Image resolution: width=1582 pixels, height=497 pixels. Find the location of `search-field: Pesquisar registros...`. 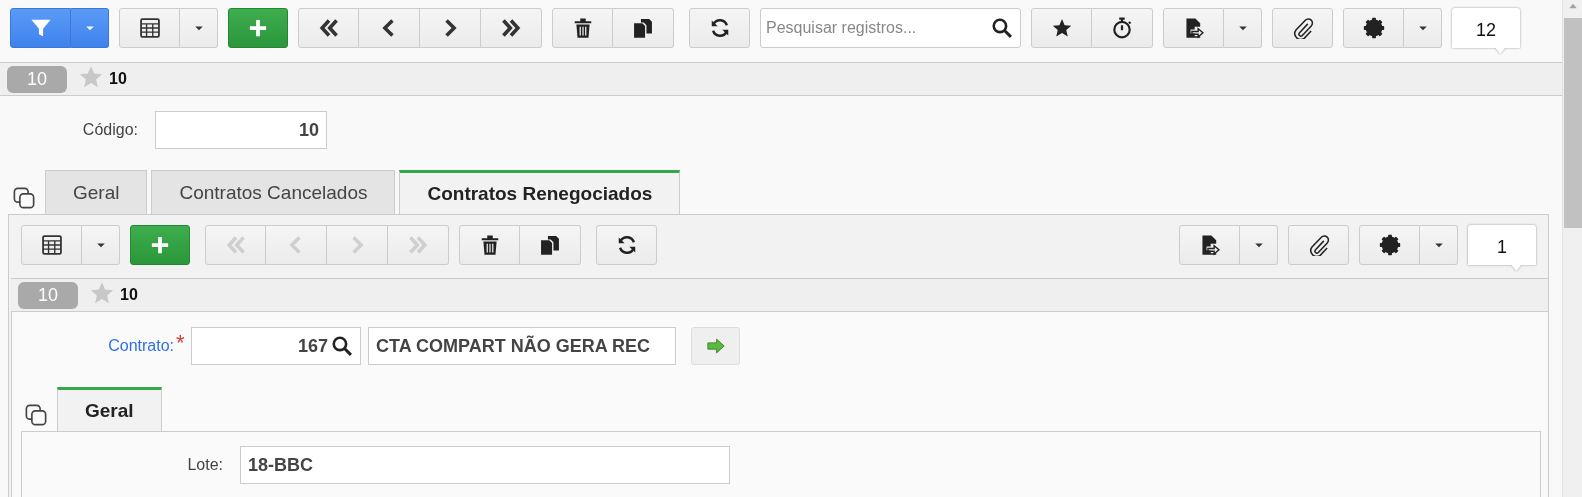

search-field: Pesquisar registros... is located at coordinates (890, 28).